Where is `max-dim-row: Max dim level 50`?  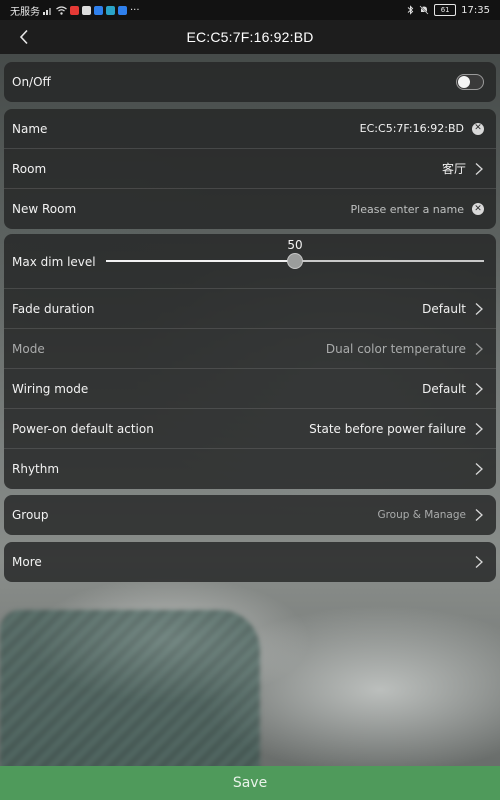
max-dim-row: Max dim level 50 is located at coordinates (250, 261).